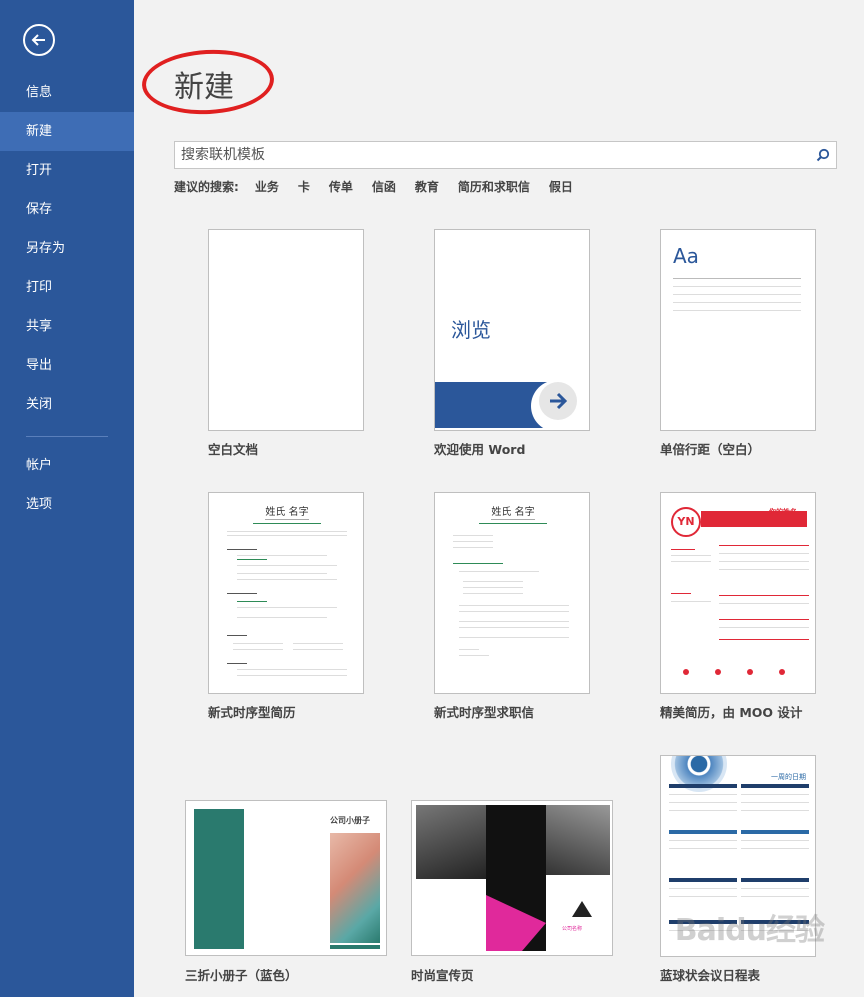  I want to click on moo-name: 你的姓名, so click(783, 512).